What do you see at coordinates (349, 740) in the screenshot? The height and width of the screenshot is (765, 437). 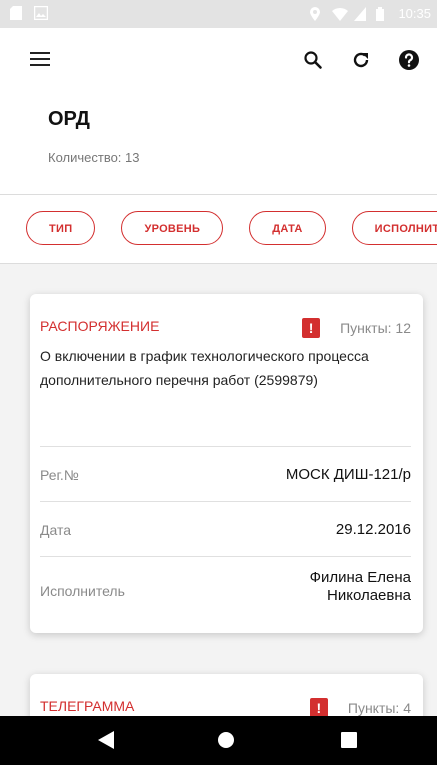 I see `recent-apps-icon` at bounding box center [349, 740].